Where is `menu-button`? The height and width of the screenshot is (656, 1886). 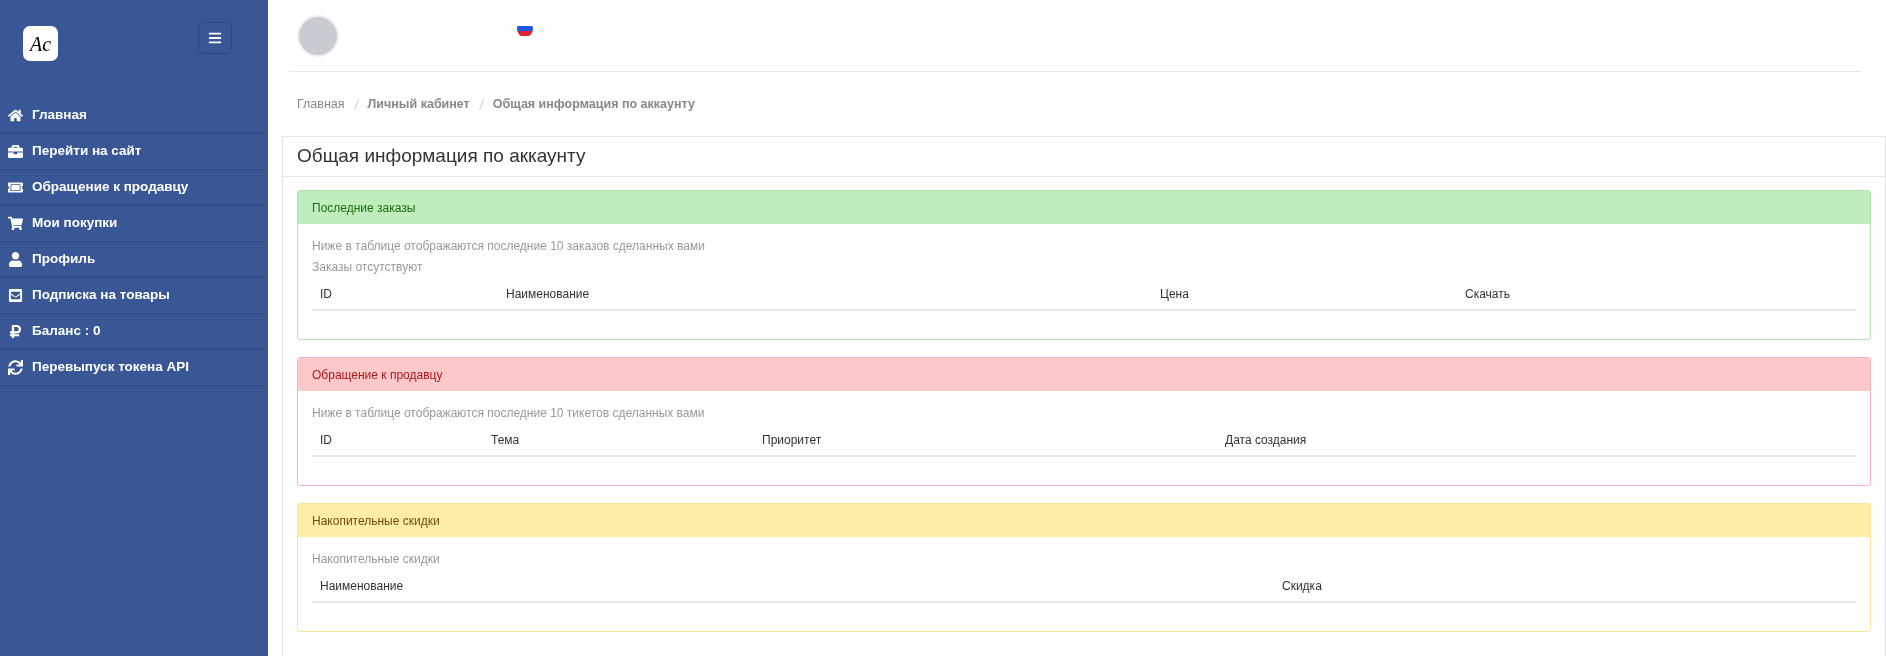
menu-button is located at coordinates (215, 38).